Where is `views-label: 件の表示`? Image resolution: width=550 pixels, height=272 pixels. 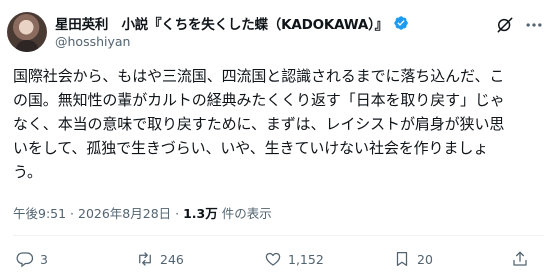 views-label: 件の表示 is located at coordinates (244, 213).